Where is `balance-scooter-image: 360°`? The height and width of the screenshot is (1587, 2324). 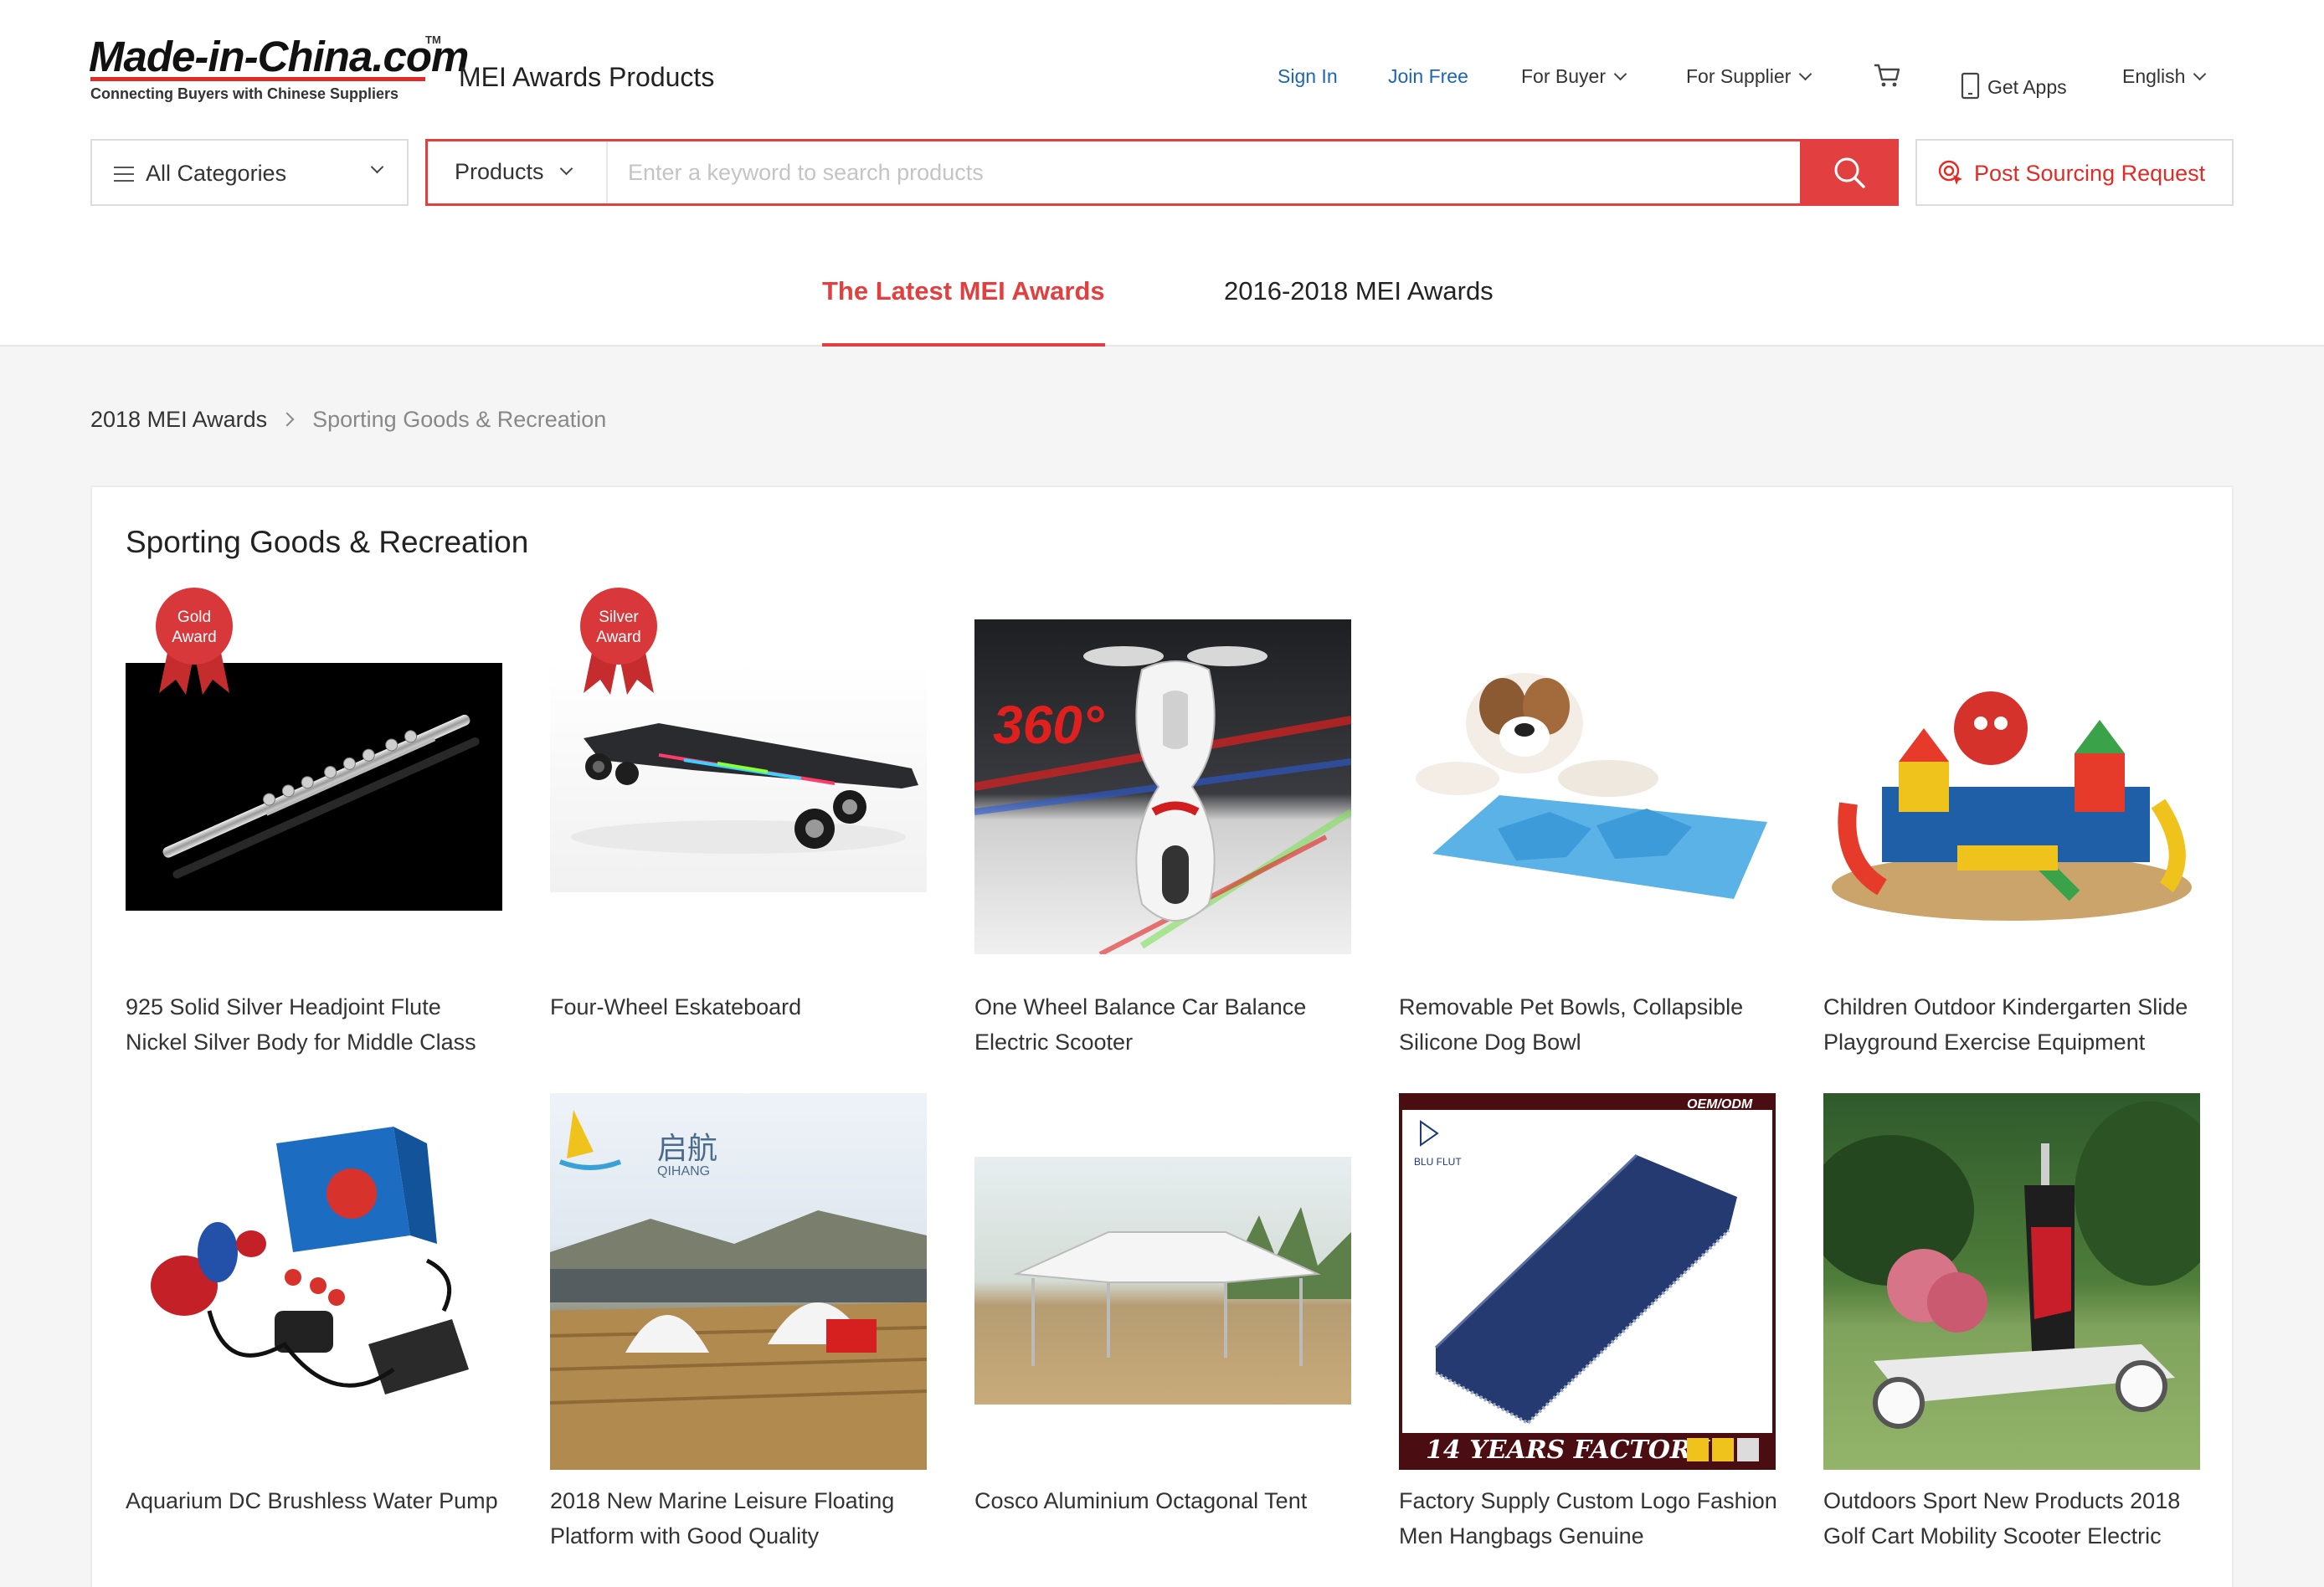
balance-scooter-image: 360° is located at coordinates (1162, 800).